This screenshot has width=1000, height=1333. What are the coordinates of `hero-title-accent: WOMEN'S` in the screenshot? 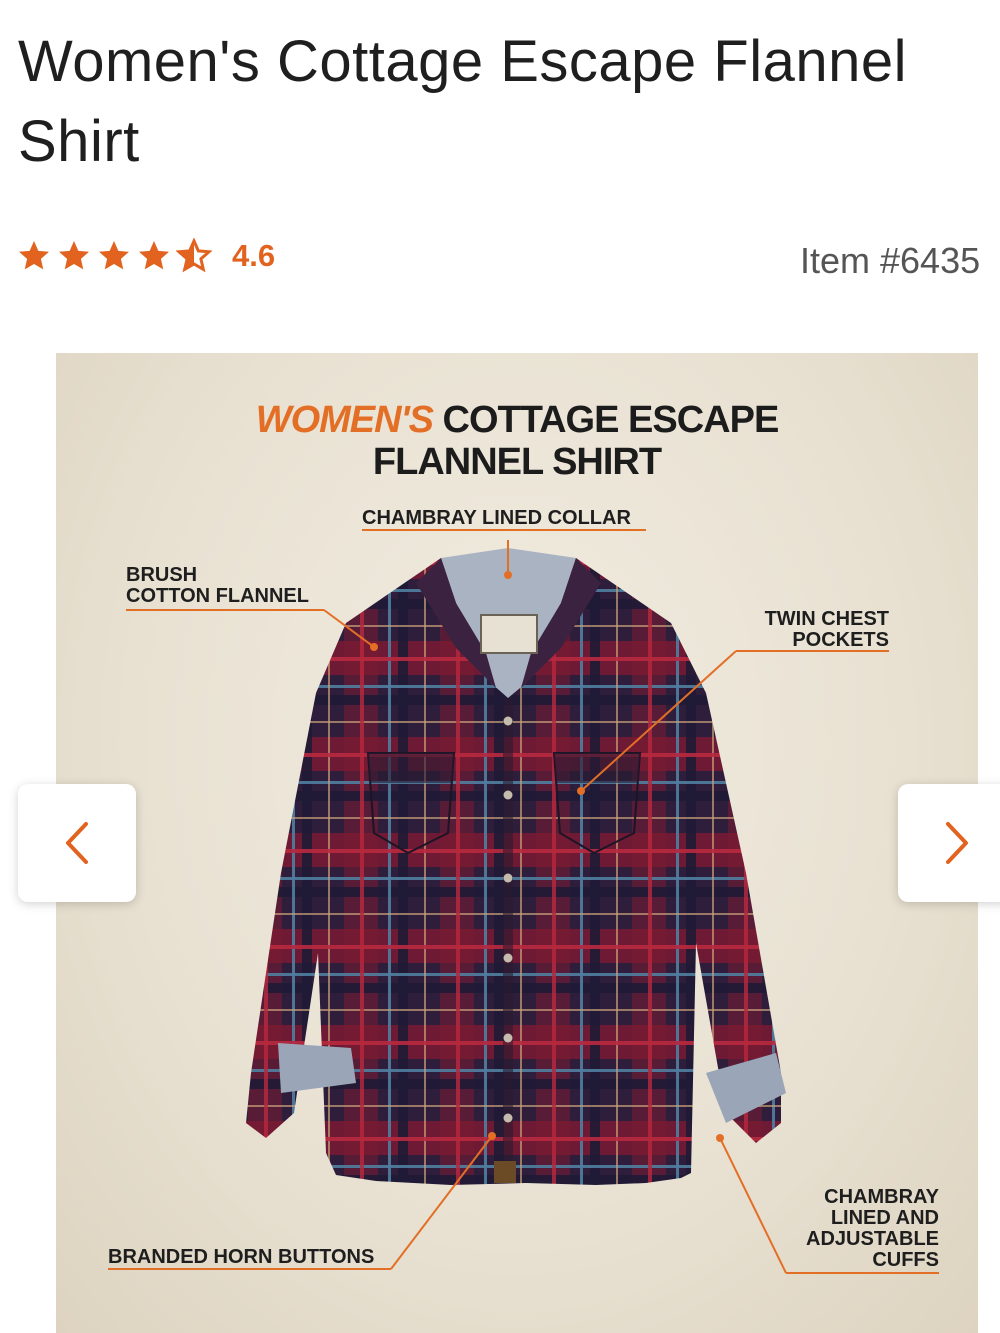 It's located at (344, 420).